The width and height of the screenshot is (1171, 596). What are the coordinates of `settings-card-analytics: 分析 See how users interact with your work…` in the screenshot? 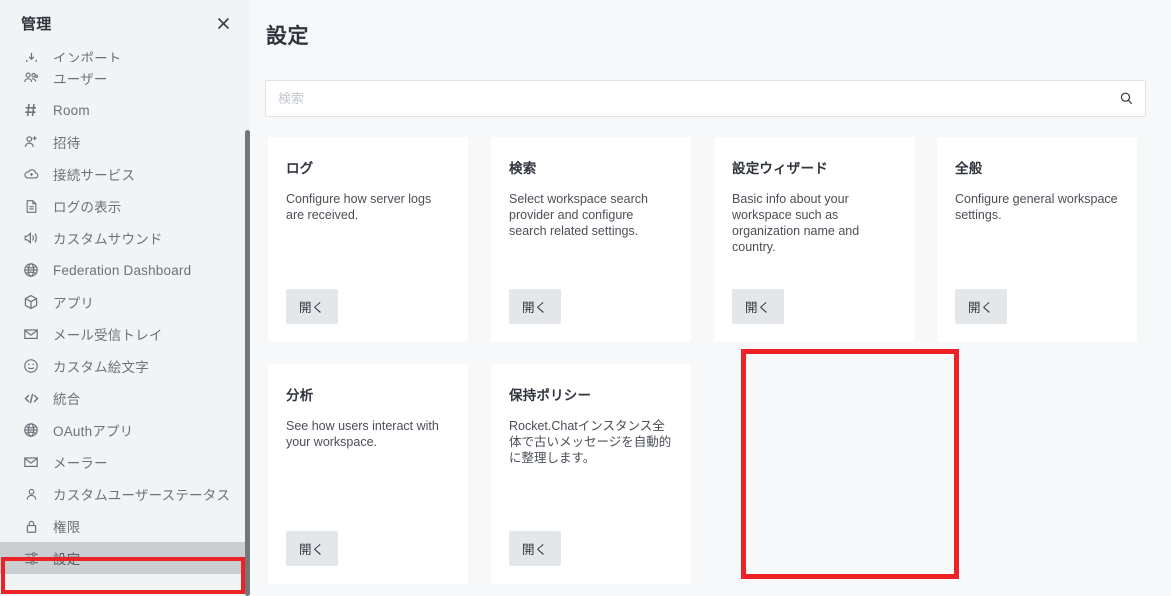 It's located at (368, 474).